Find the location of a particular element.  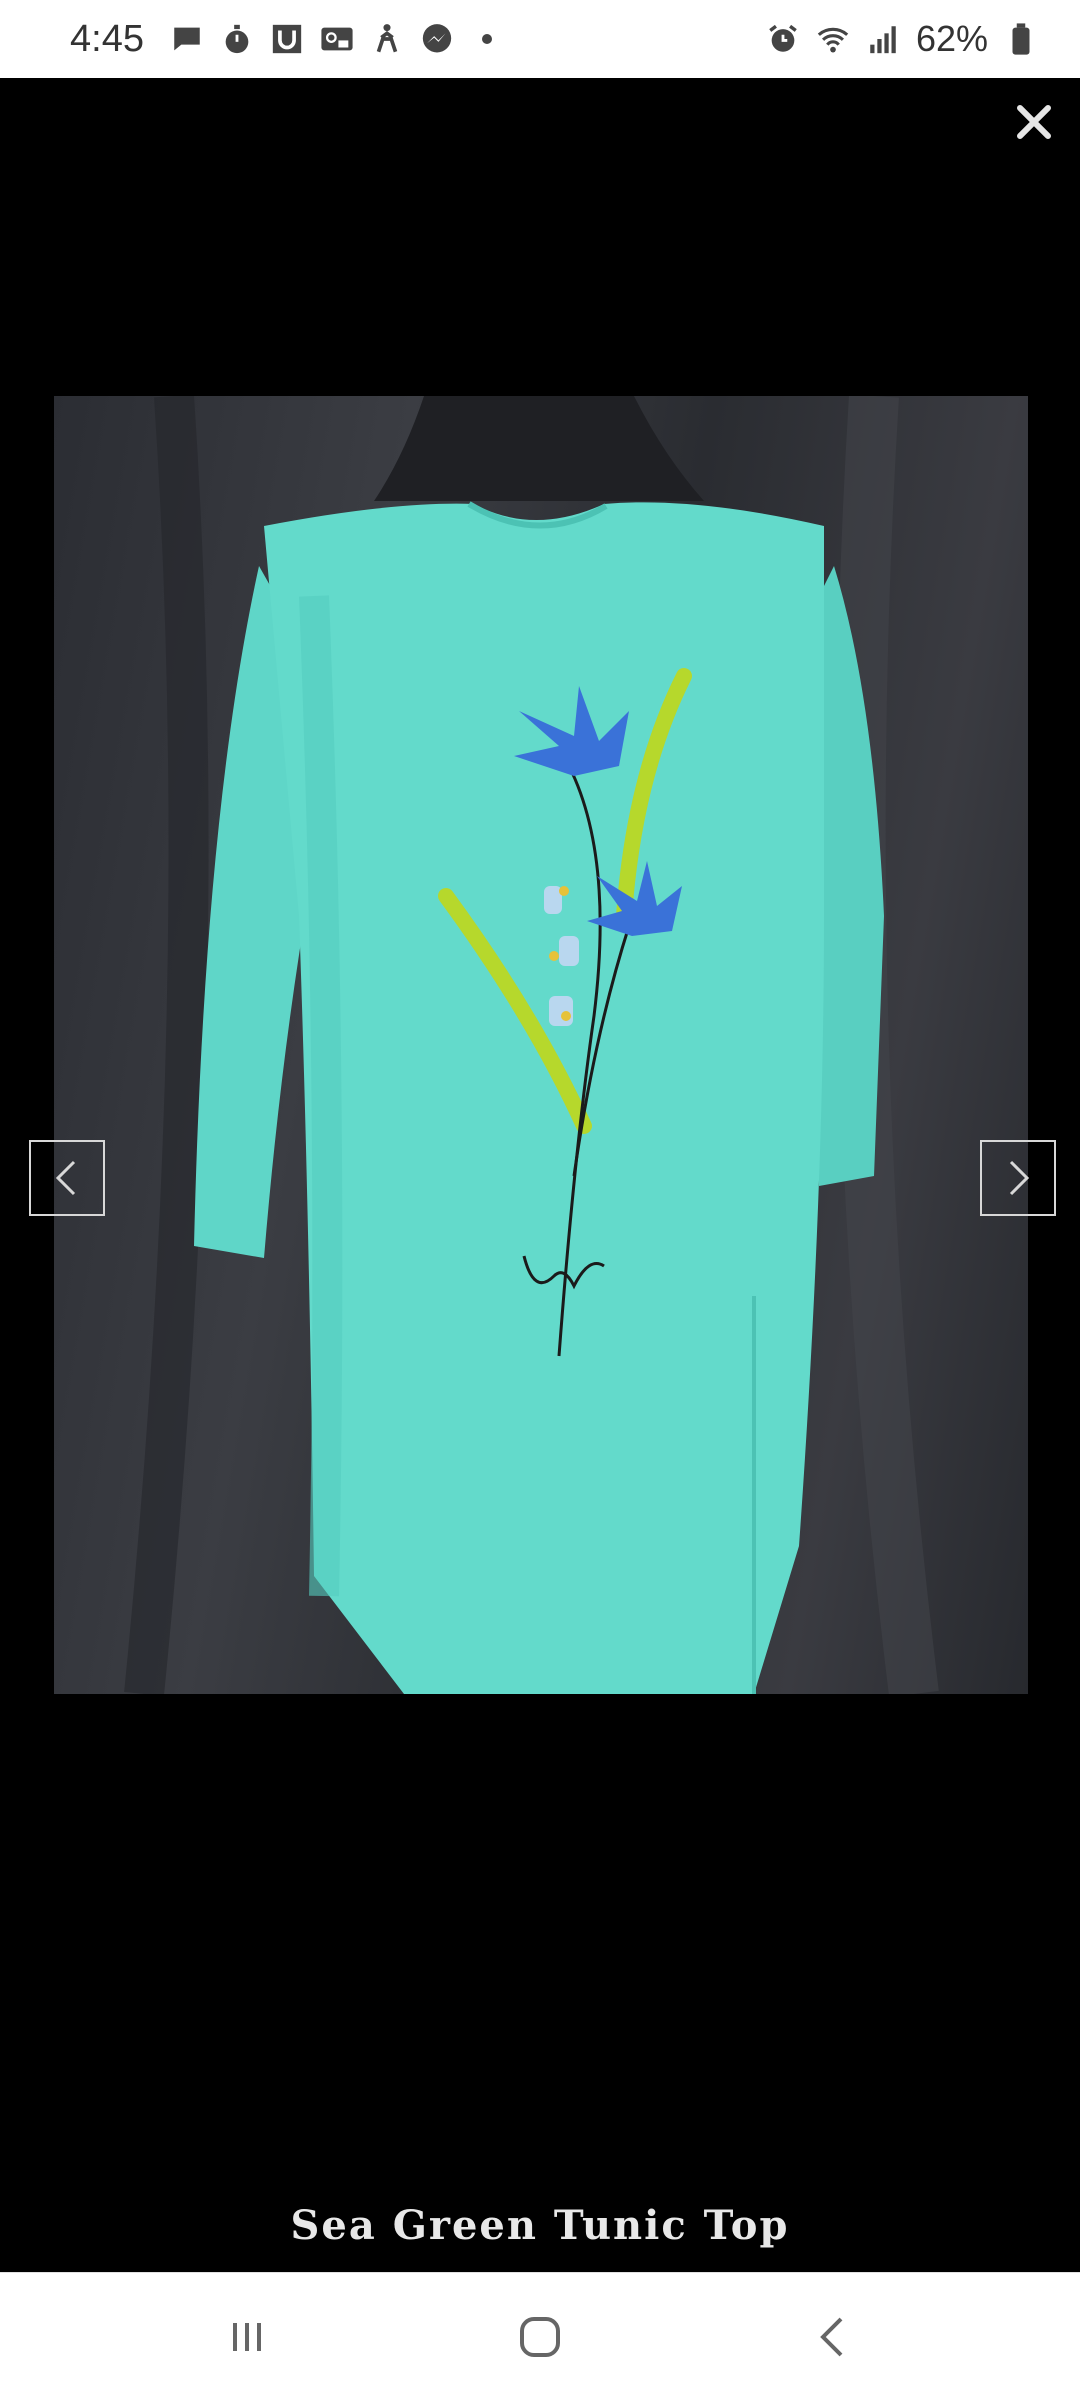

signal-icon is located at coordinates (883, 39).